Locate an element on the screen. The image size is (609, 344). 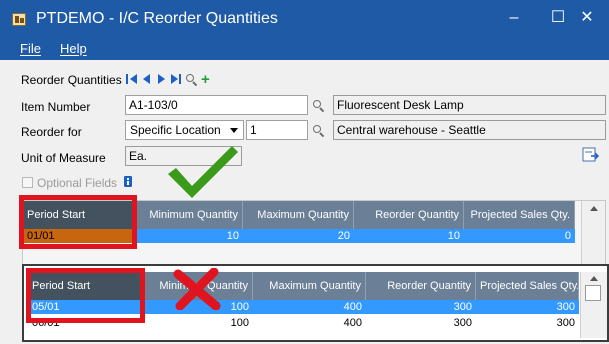
menu-file: File is located at coordinates (30, 48).